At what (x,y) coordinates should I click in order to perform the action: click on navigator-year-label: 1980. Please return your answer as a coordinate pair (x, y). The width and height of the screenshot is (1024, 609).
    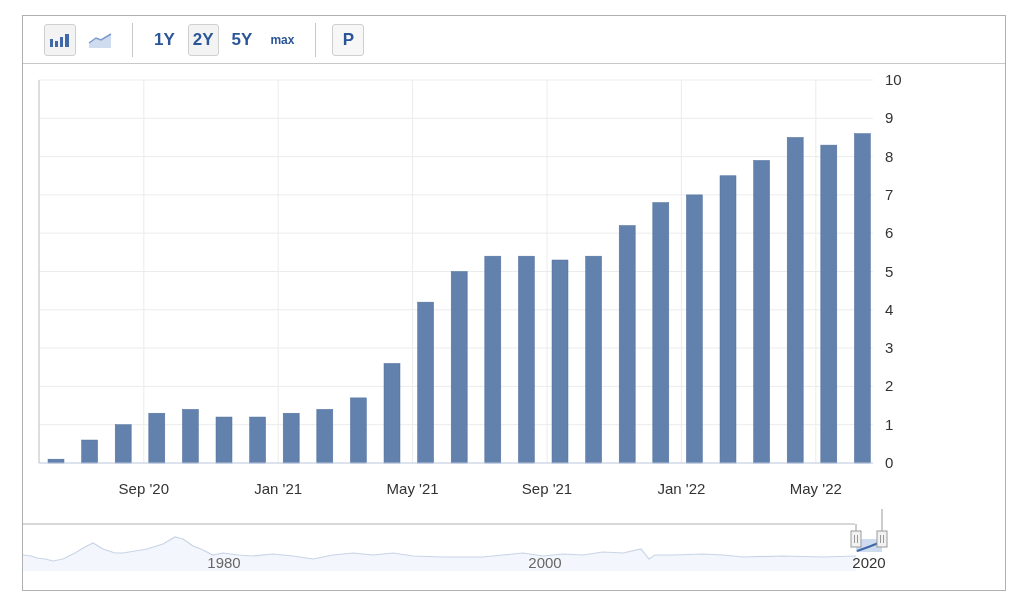
    Looking at the image, I should click on (224, 562).